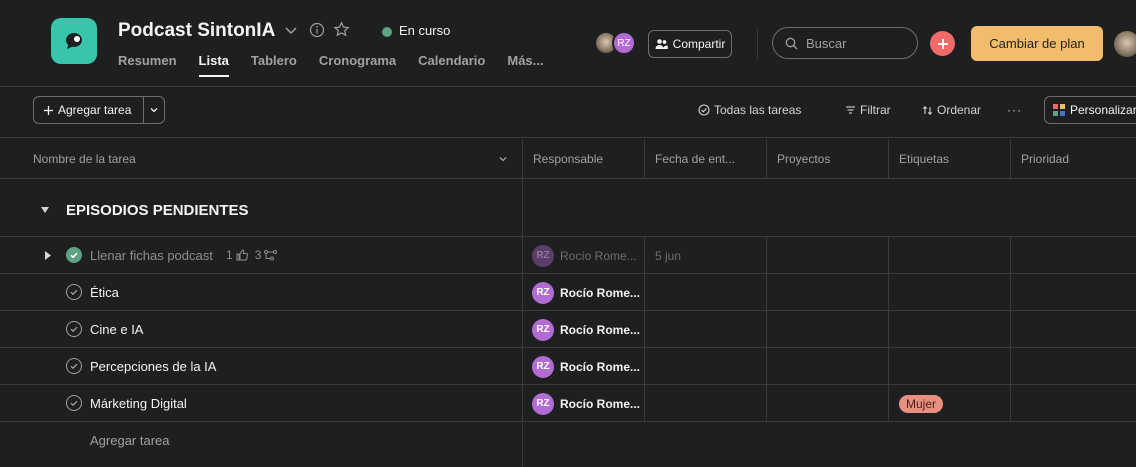 Image resolution: width=1136 pixels, height=467 pixels. I want to click on upgrade-plan-button: Cambiar de plan, so click(1037, 43).